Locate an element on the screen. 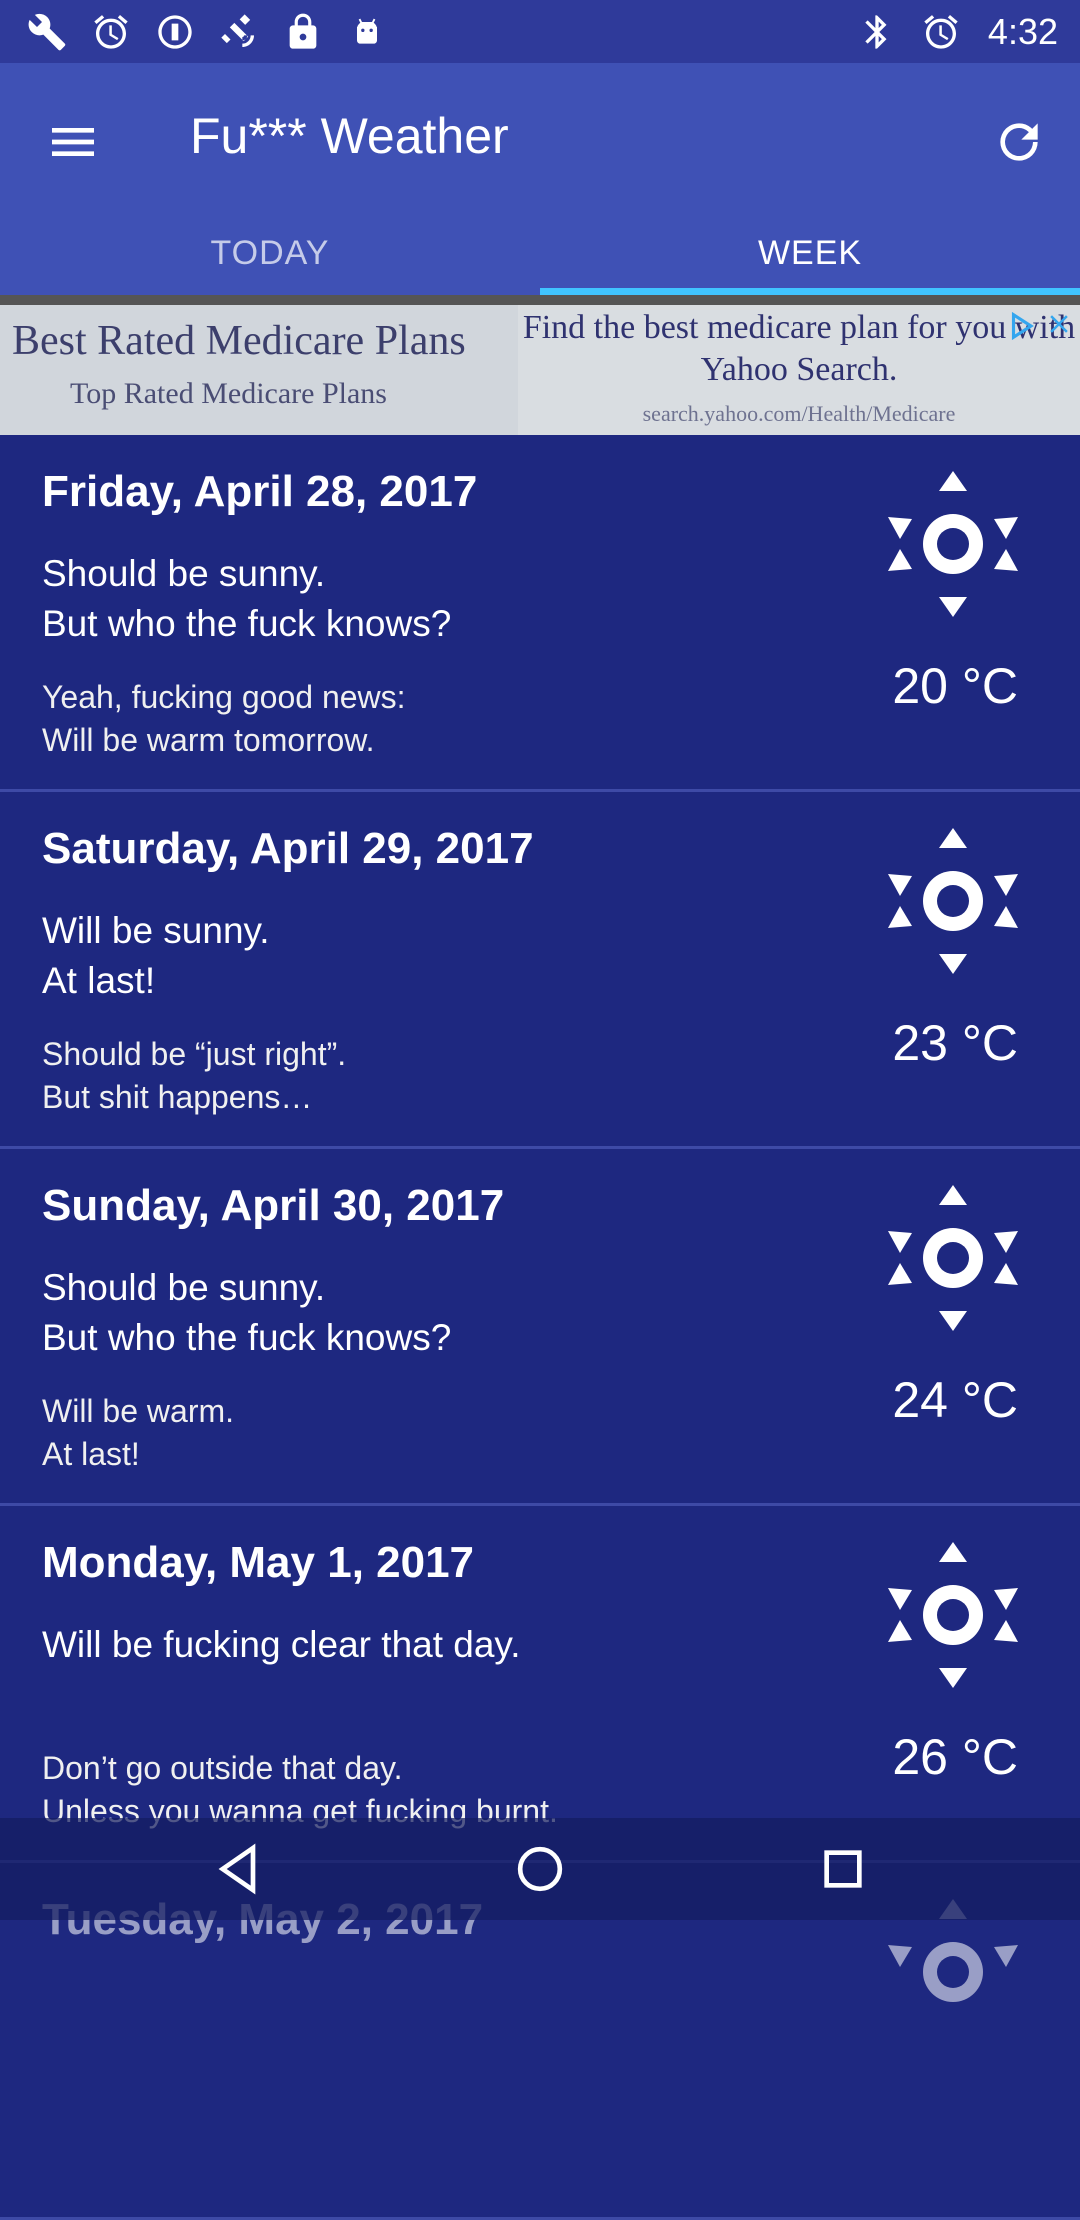  bluetooth-icon is located at coordinates (877, 32).